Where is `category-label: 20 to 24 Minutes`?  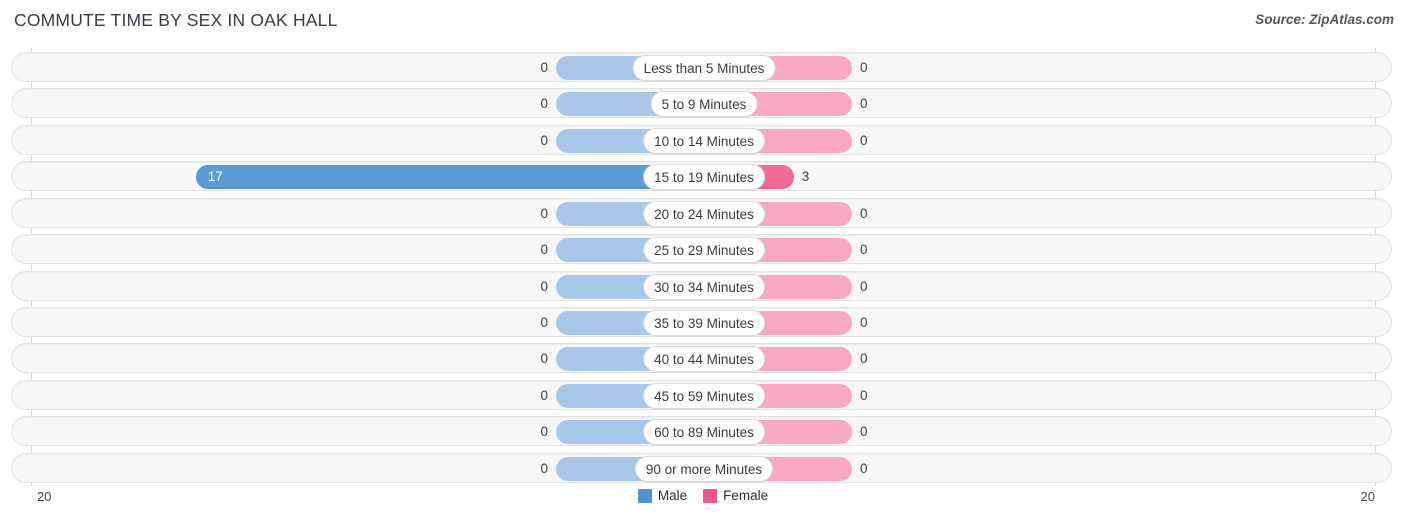
category-label: 20 to 24 Minutes is located at coordinates (704, 213).